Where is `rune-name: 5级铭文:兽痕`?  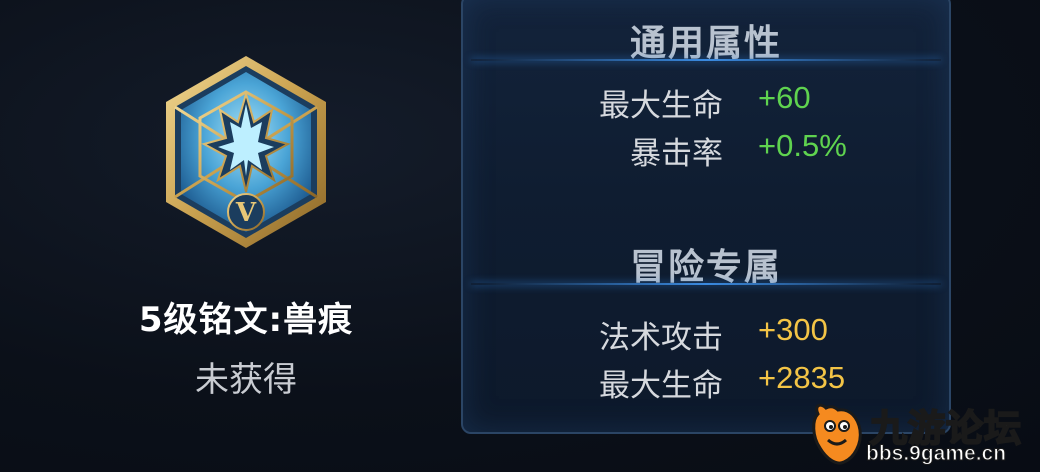 rune-name: 5级铭文:兽痕 is located at coordinates (246, 320).